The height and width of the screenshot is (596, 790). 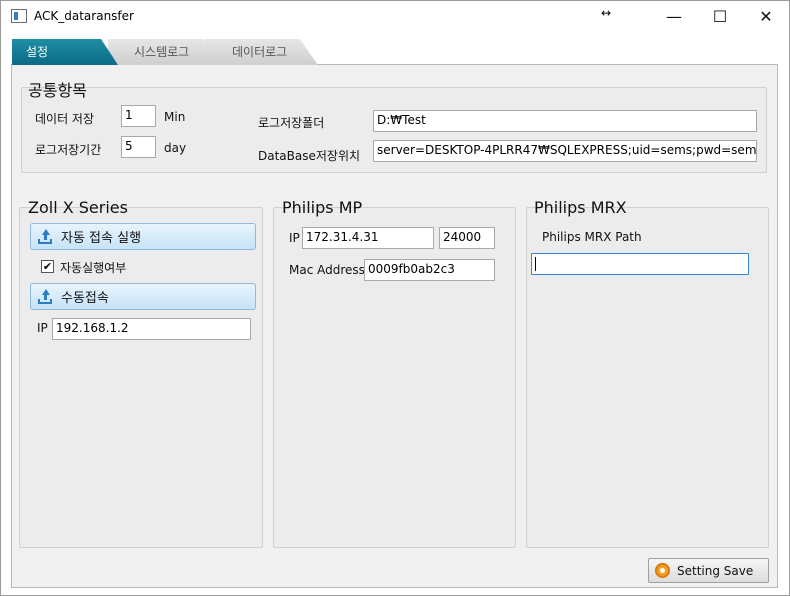 I want to click on zoll-ip-label: IP, so click(x=42, y=328).